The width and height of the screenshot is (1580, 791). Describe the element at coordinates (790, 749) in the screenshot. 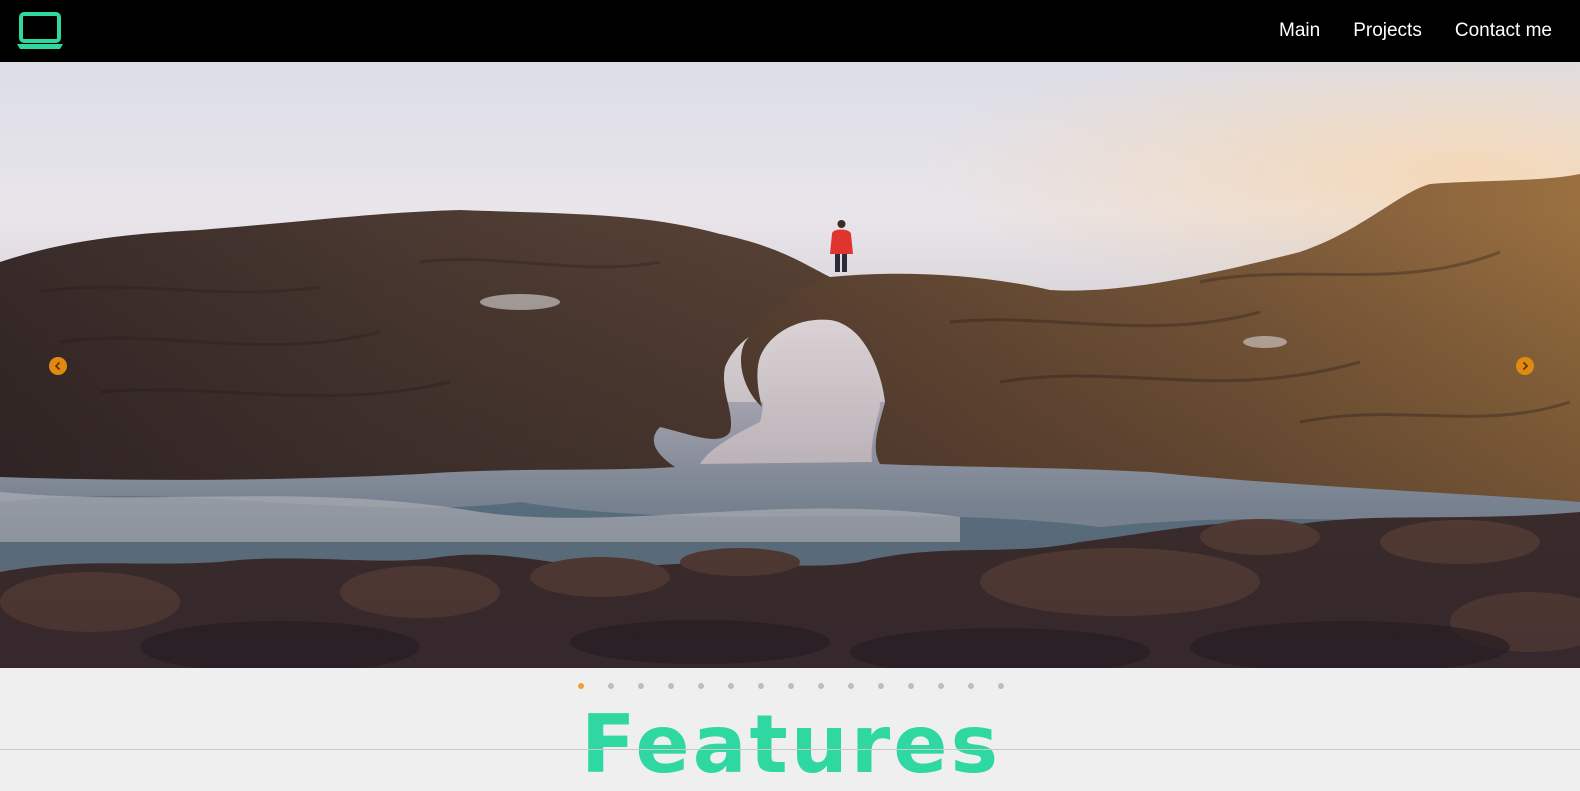

I see `divider` at that location.